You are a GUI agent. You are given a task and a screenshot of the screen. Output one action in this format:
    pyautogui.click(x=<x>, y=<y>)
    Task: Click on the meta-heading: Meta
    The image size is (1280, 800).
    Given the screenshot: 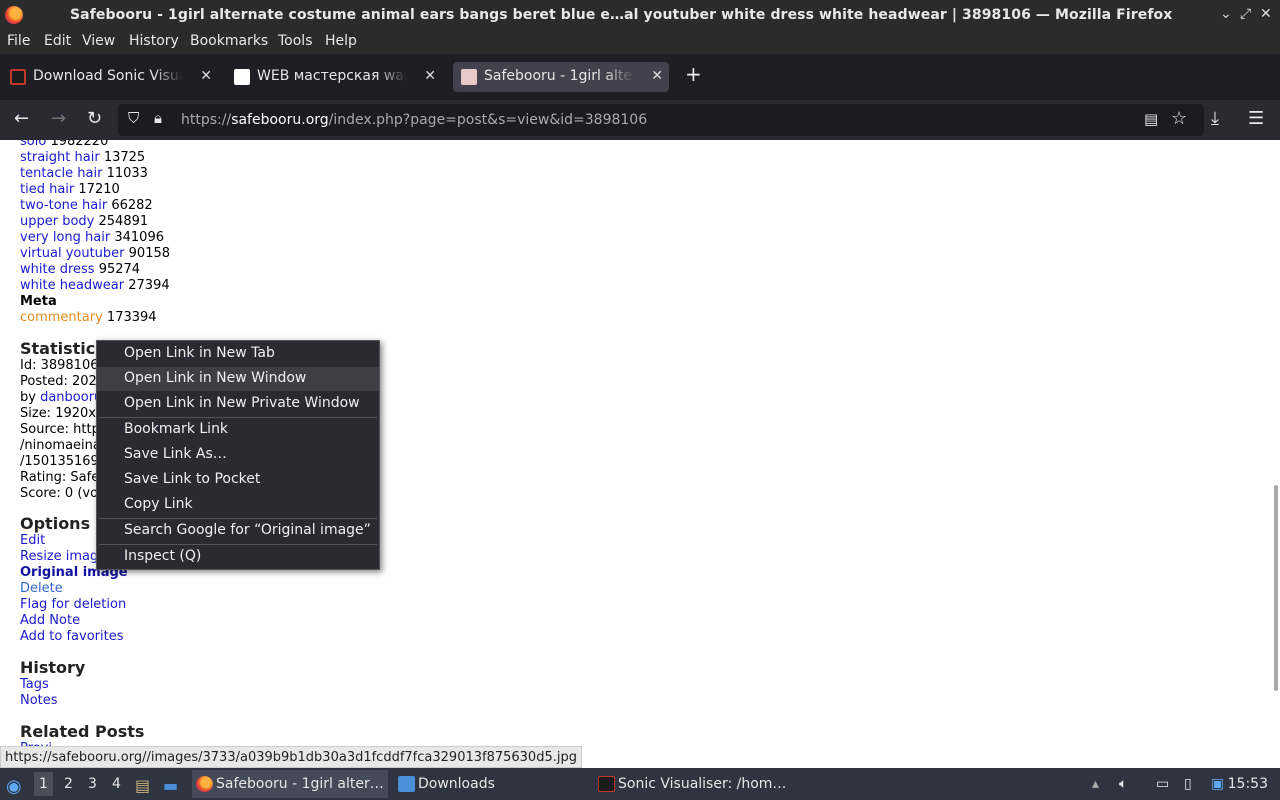 What is the action you would take?
    pyautogui.click(x=38, y=301)
    